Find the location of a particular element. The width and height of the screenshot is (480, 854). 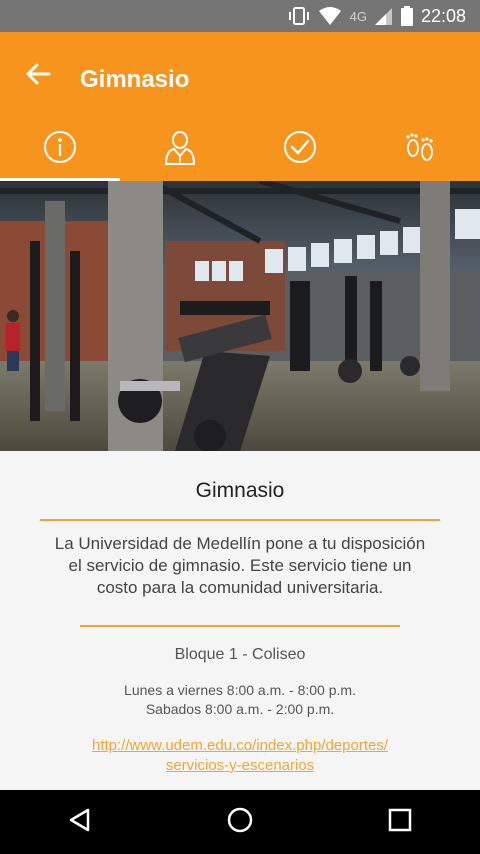

footprints-icon is located at coordinates (420, 149).